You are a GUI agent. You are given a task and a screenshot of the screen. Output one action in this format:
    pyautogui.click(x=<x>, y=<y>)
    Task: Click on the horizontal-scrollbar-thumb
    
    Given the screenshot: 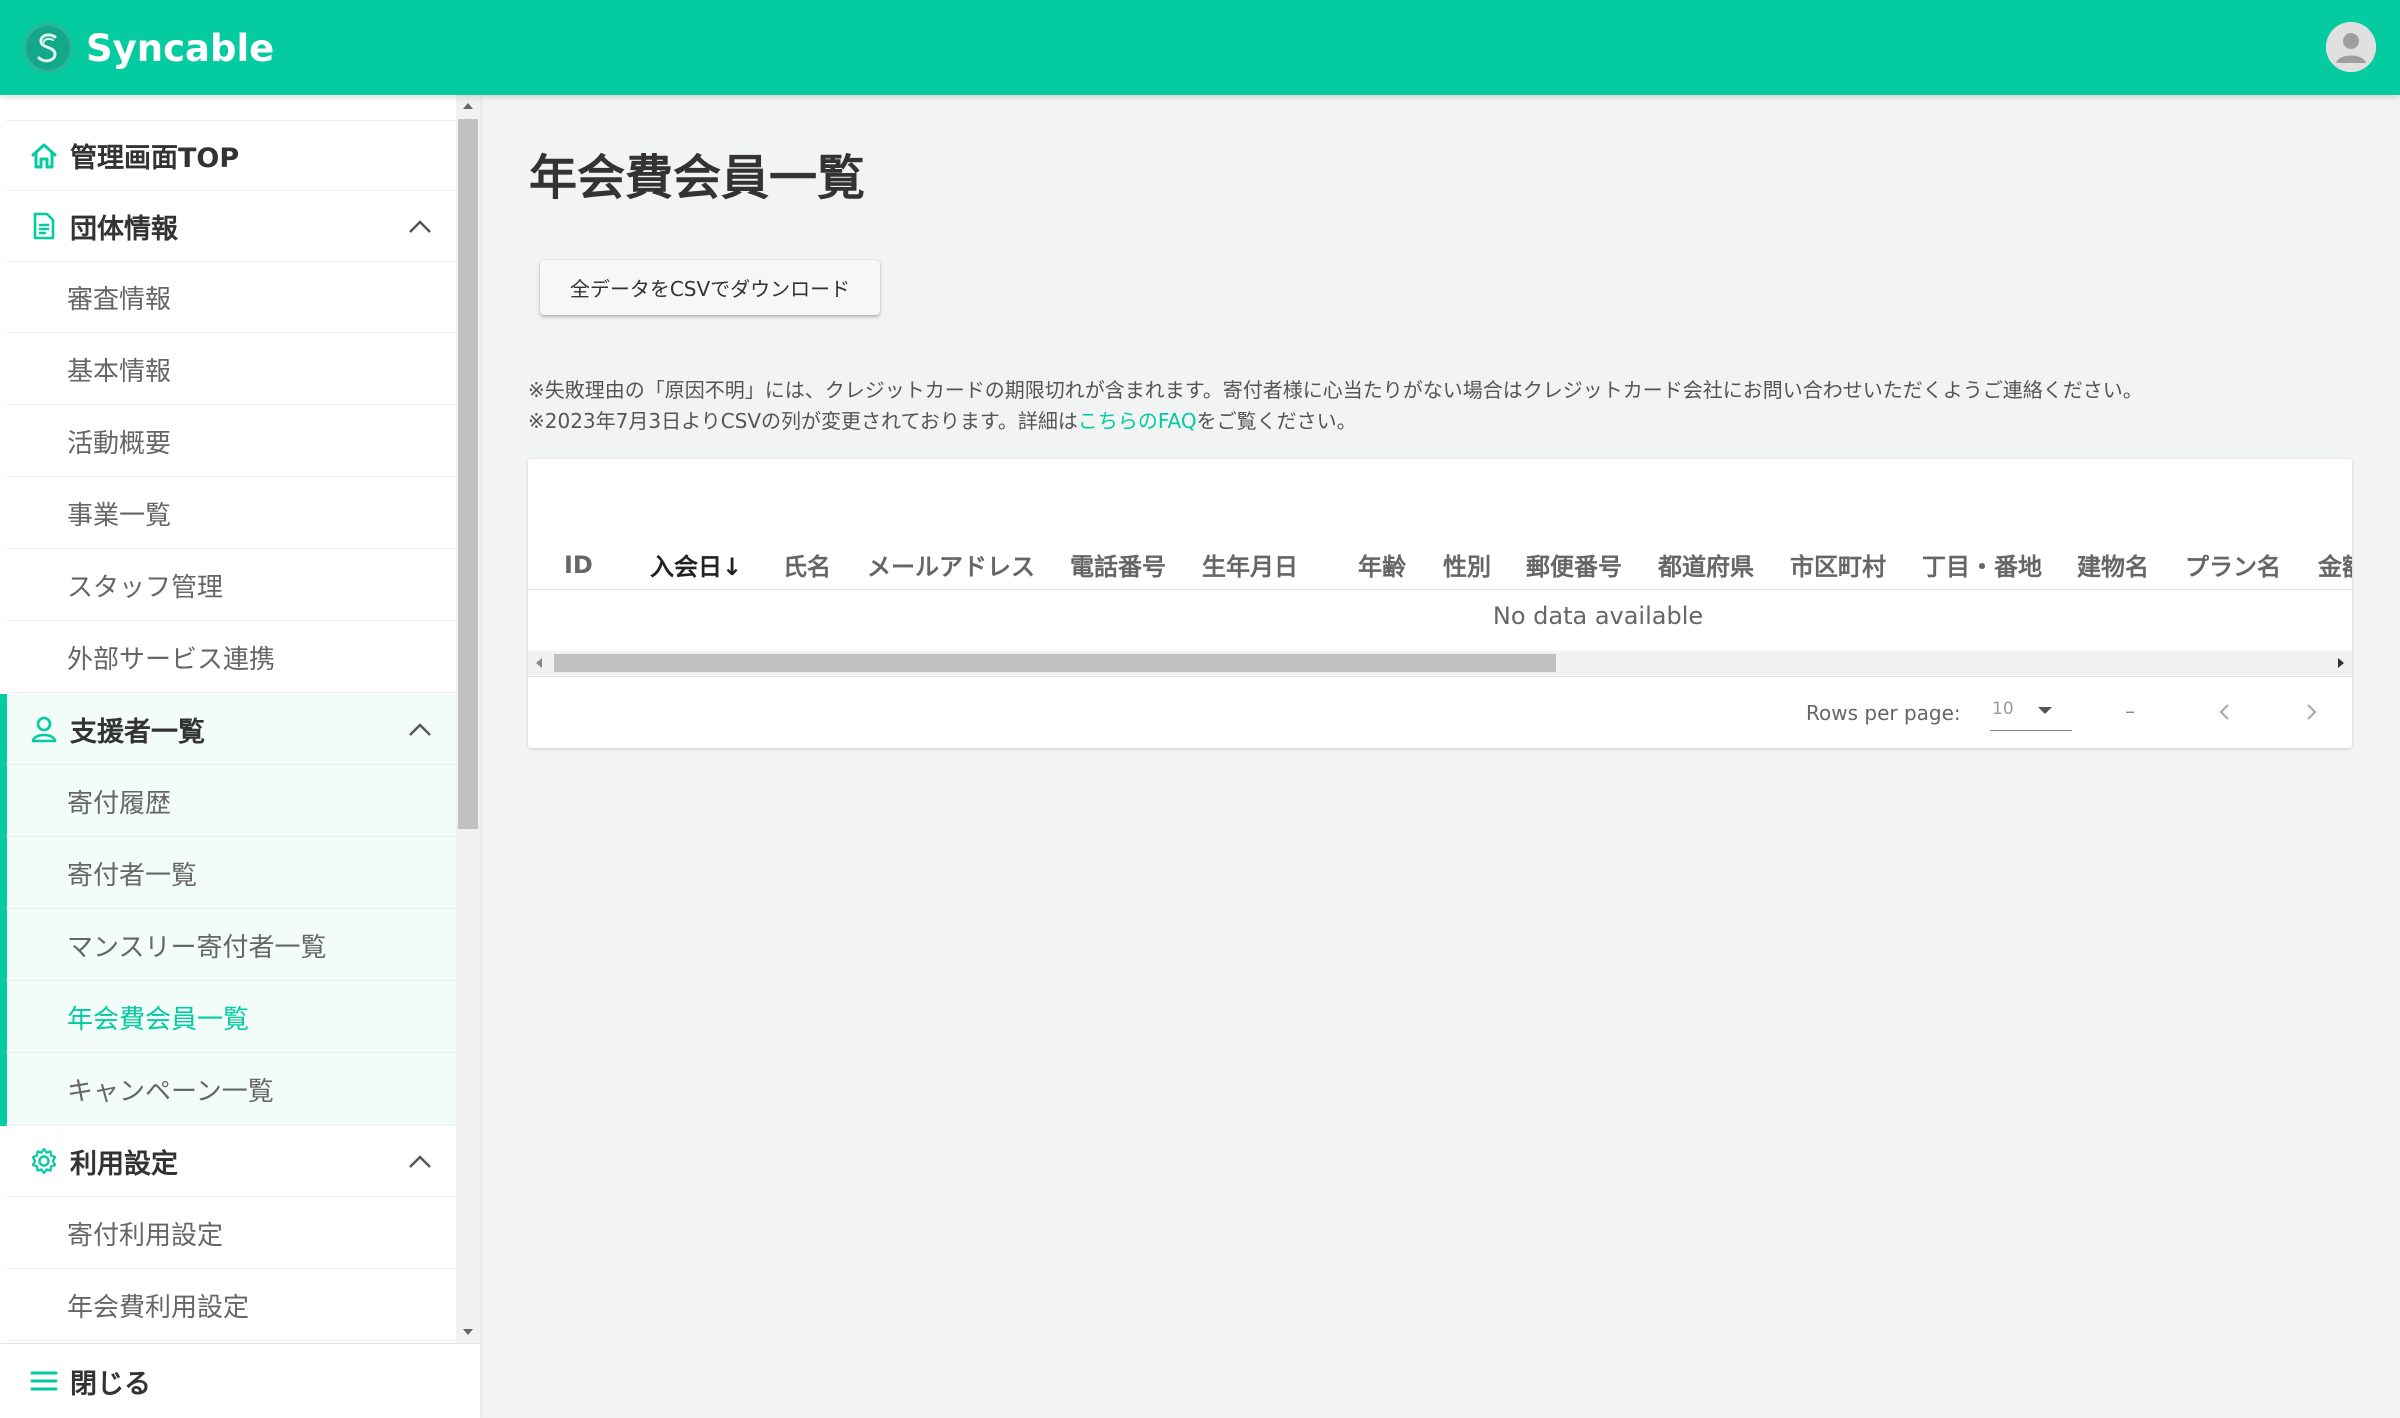 What is the action you would take?
    pyautogui.click(x=1055, y=663)
    